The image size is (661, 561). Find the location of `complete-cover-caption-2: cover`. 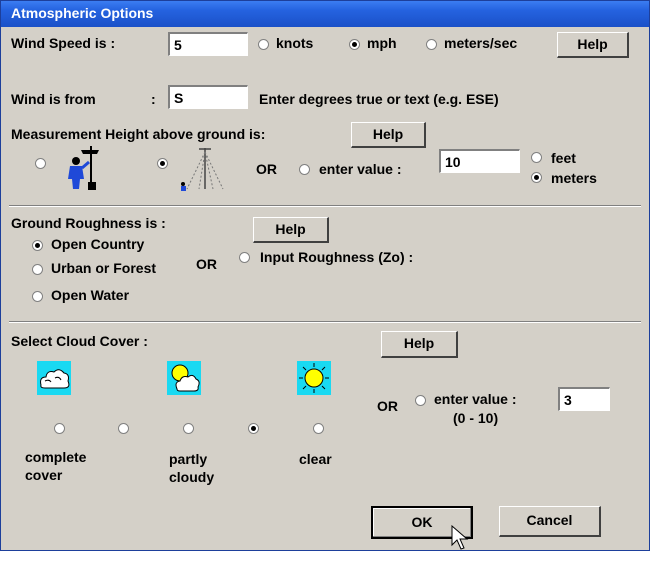

complete-cover-caption-2: cover is located at coordinates (44, 475).